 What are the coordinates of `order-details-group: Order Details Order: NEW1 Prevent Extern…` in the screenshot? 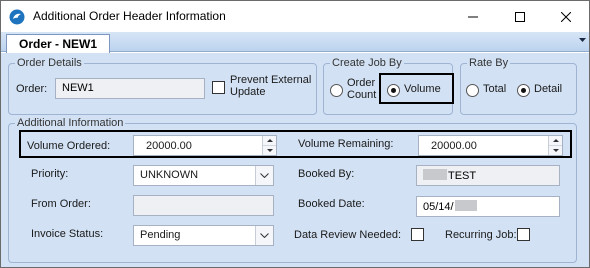 It's located at (162, 86).